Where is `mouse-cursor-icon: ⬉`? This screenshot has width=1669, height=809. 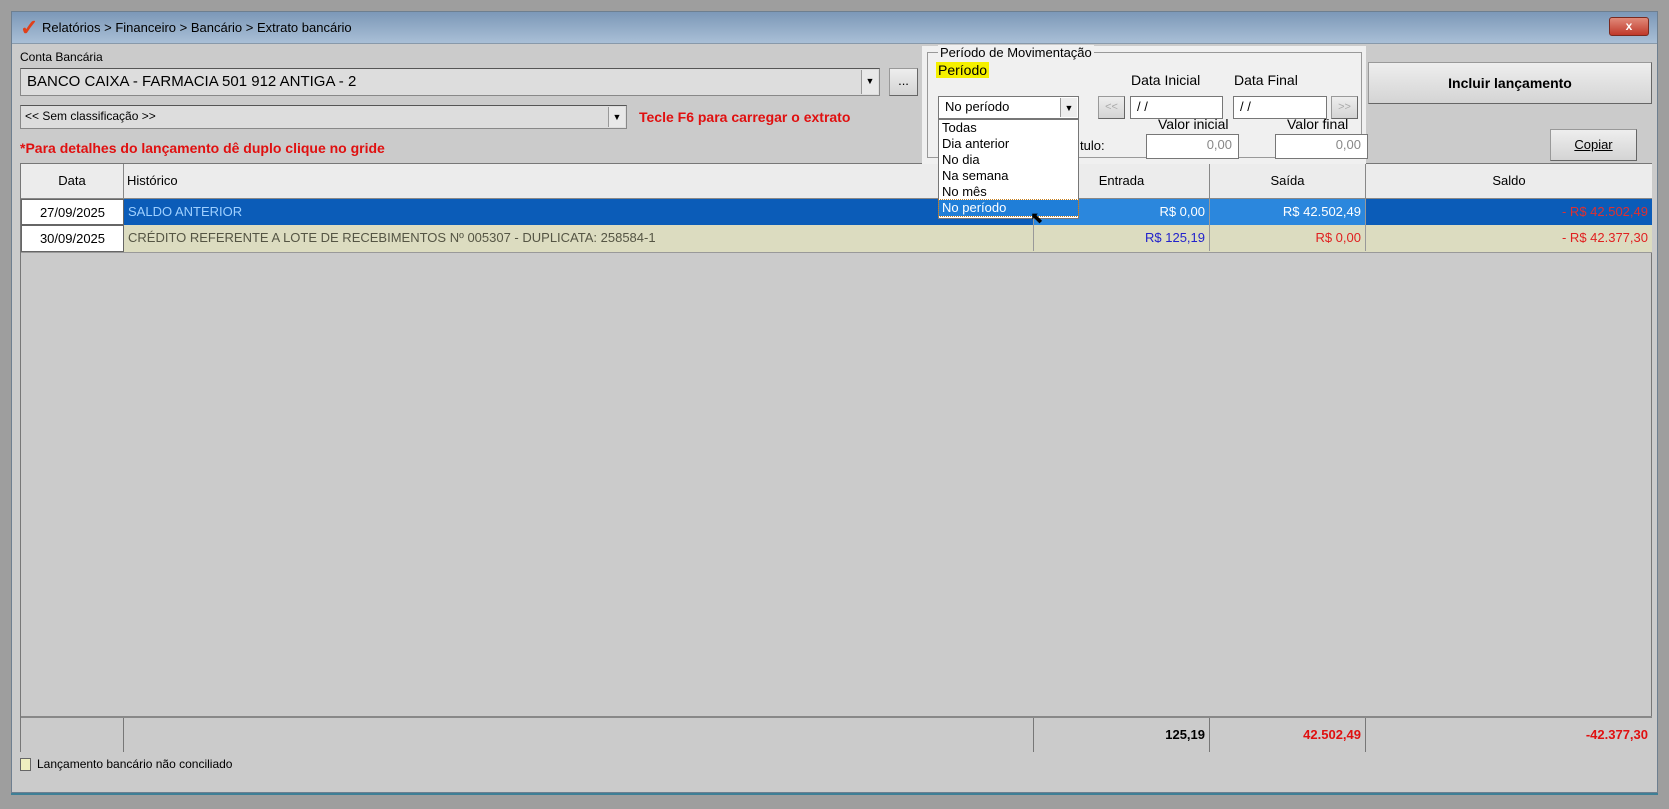
mouse-cursor-icon: ⬉ is located at coordinates (1037, 218).